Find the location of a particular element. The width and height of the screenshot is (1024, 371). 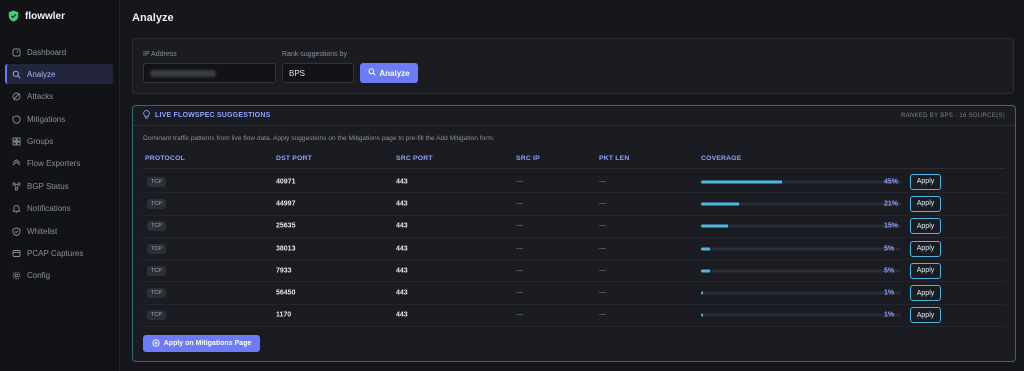

attack-icon is located at coordinates (16, 96).